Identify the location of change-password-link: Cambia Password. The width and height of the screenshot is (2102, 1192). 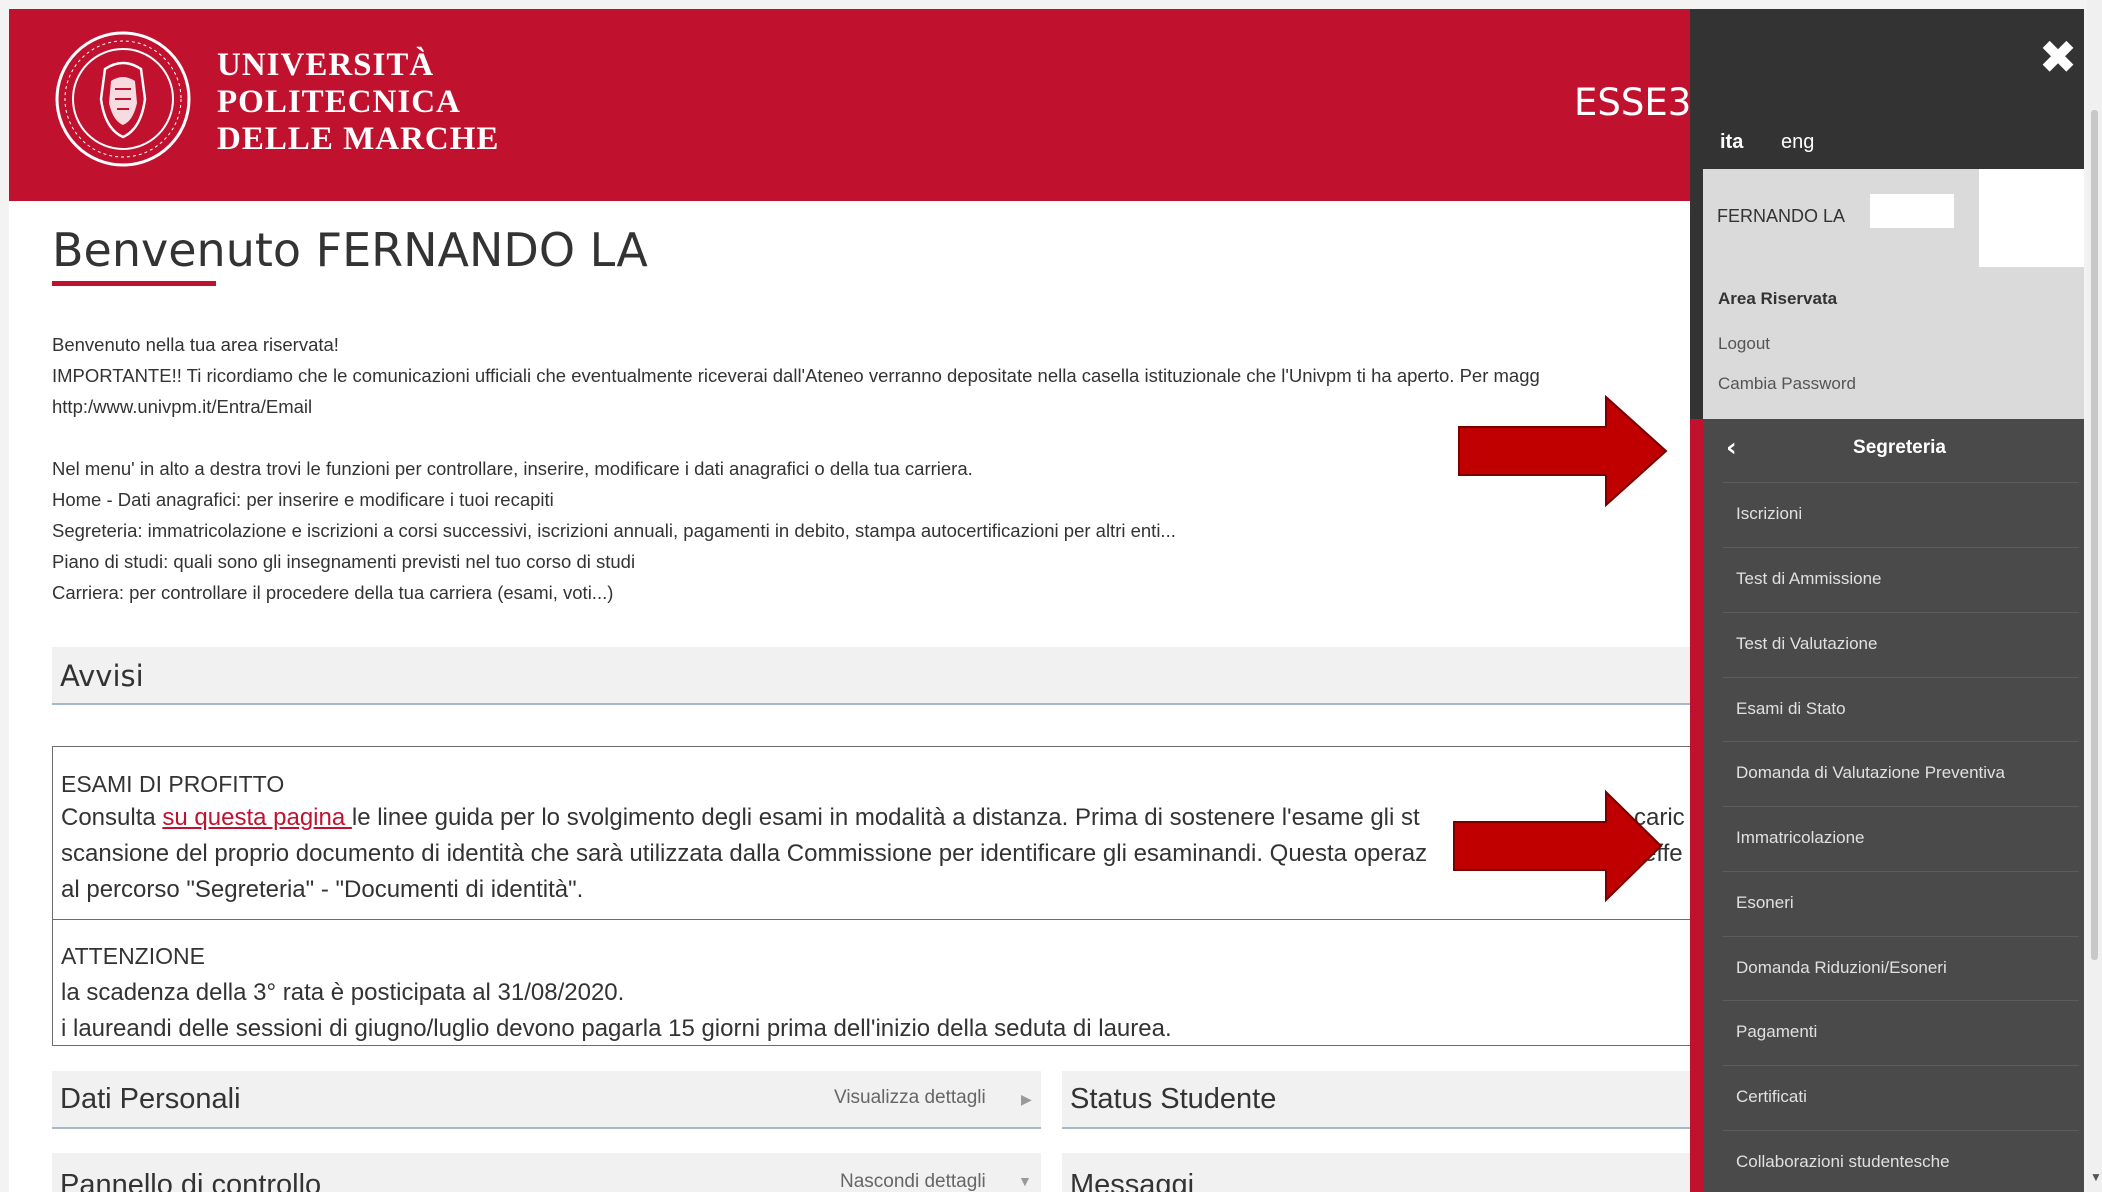
(1787, 384).